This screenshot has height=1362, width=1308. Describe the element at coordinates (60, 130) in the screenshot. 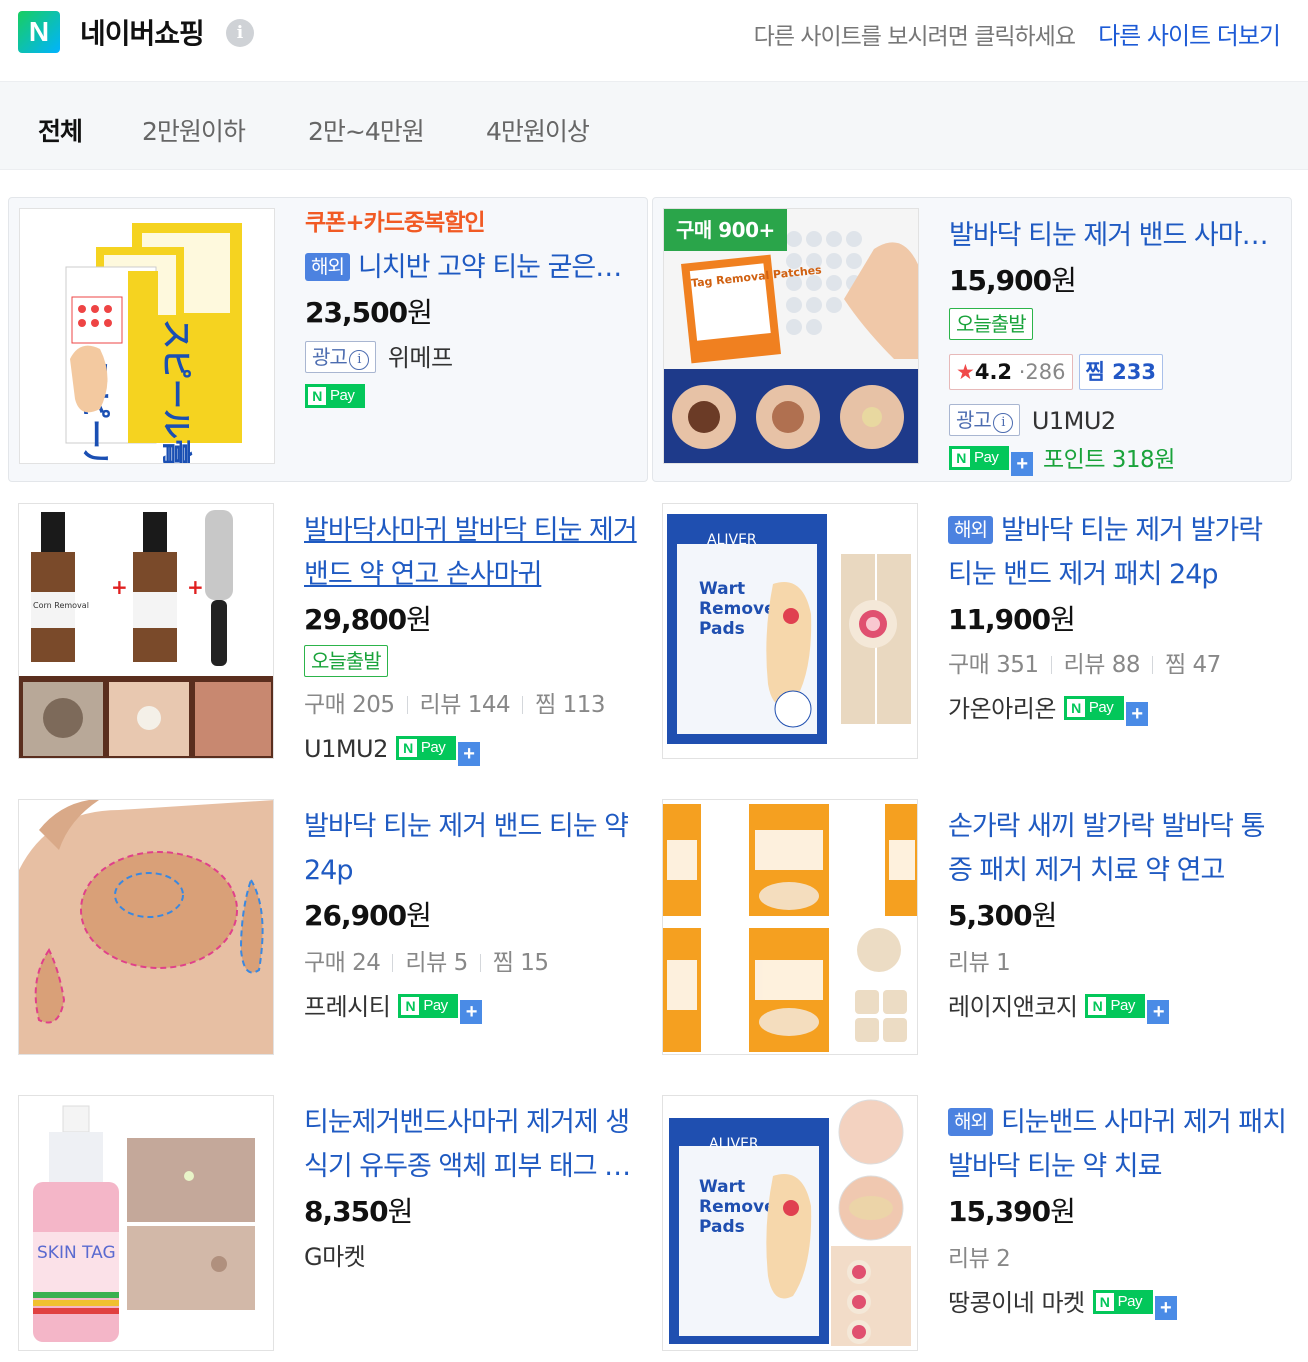

I see `tab-all: 전체` at that location.